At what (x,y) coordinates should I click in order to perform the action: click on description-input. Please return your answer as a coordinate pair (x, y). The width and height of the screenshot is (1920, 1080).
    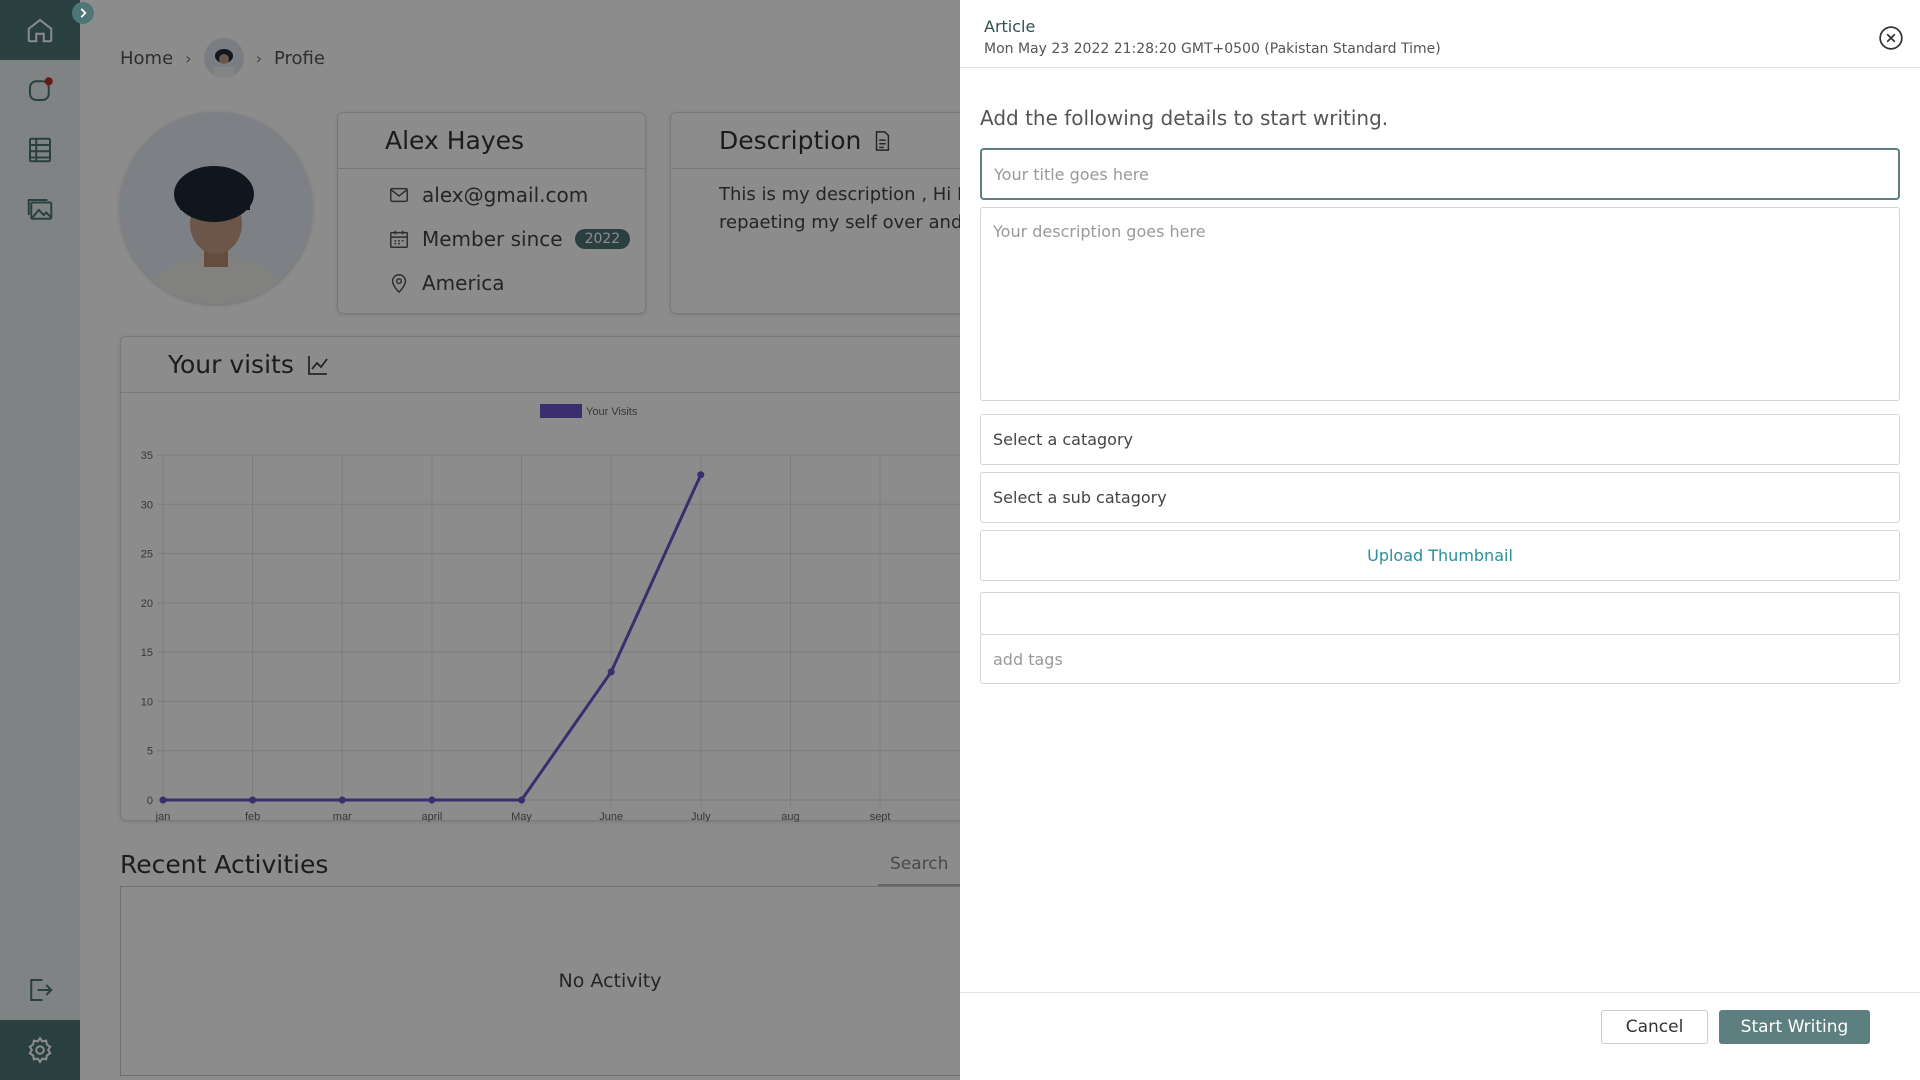
    Looking at the image, I should click on (1440, 304).